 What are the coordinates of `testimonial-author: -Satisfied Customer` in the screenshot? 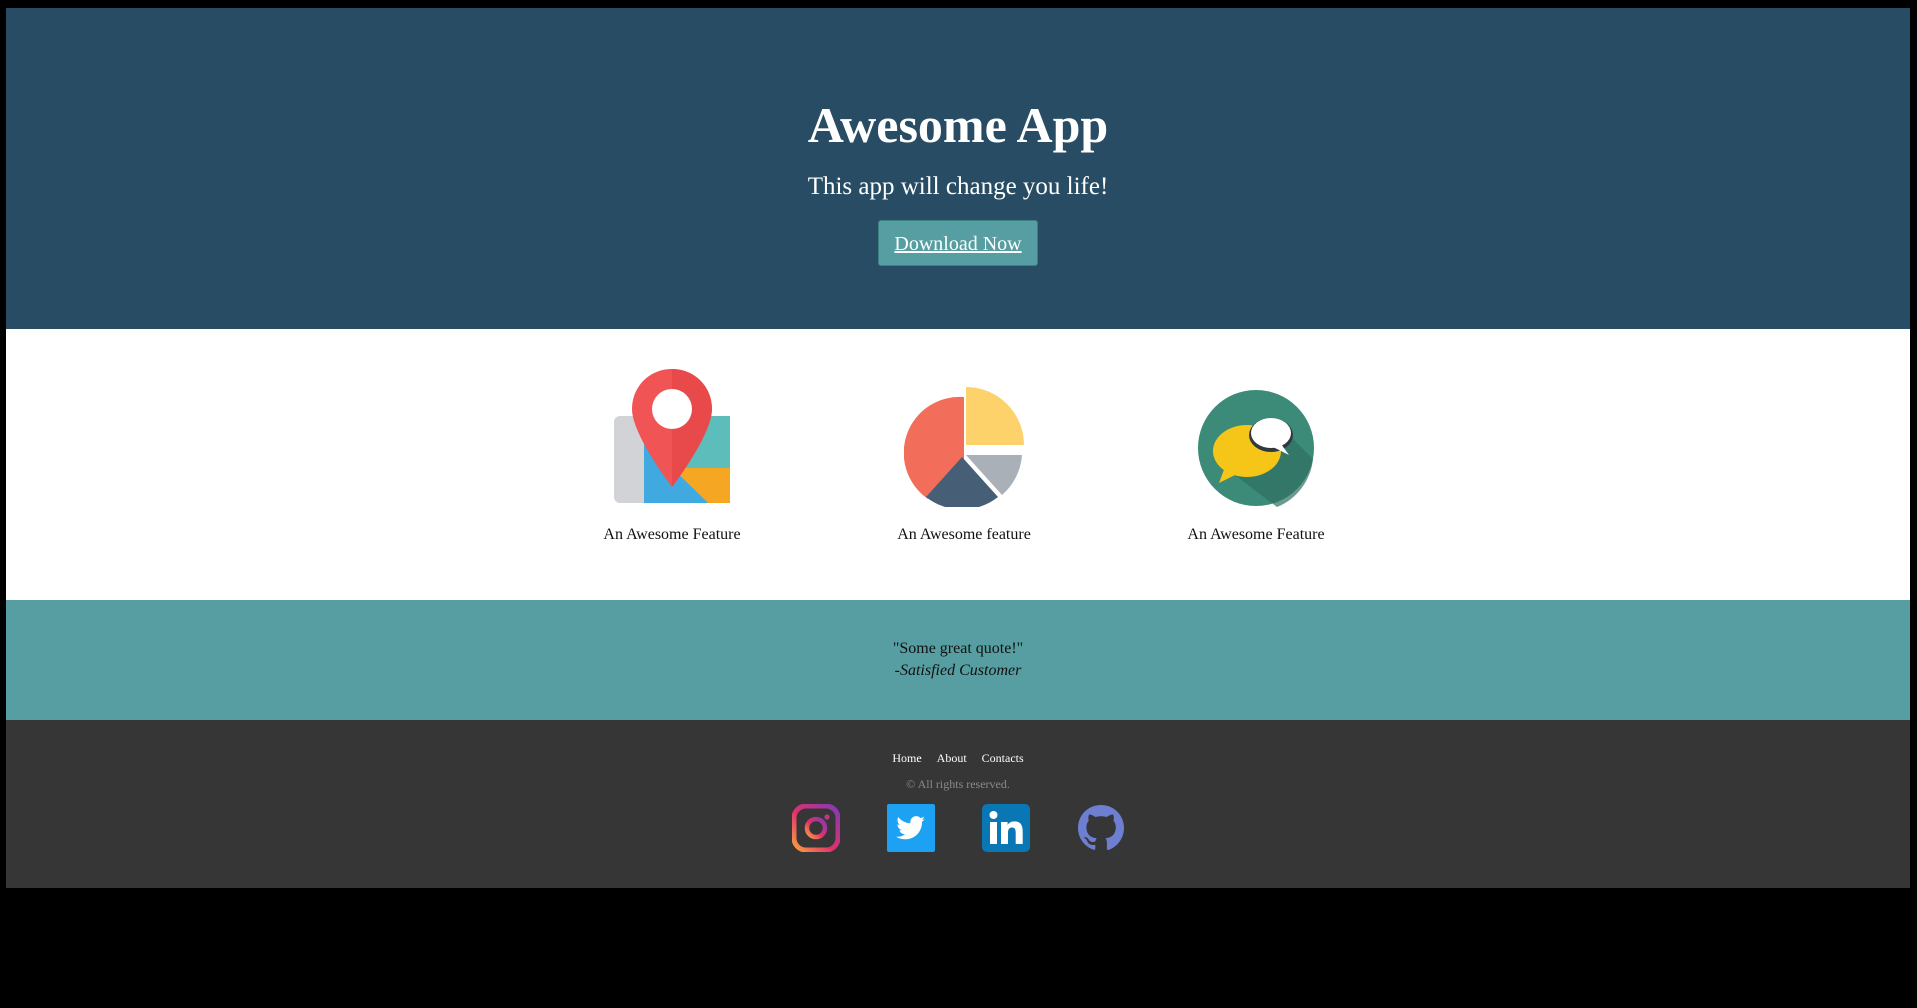 It's located at (958, 670).